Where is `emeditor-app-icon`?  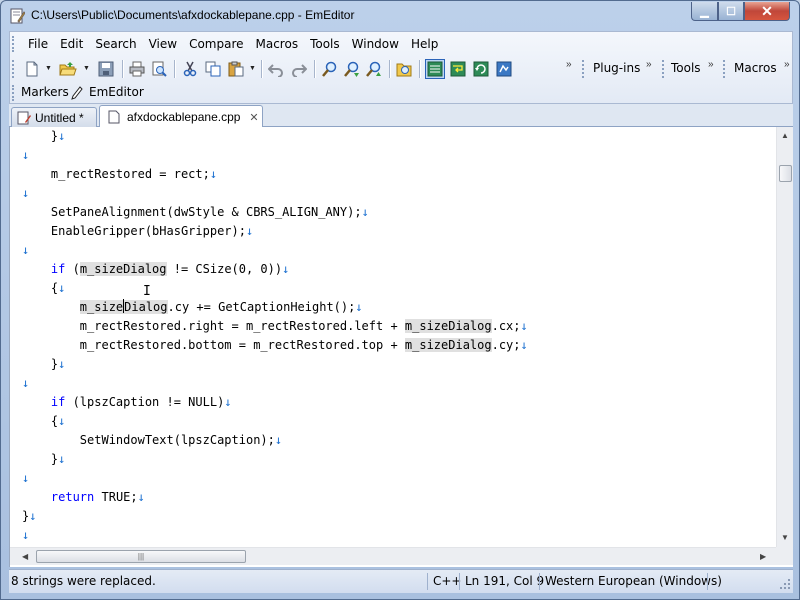
emeditor-app-icon is located at coordinates (17, 16).